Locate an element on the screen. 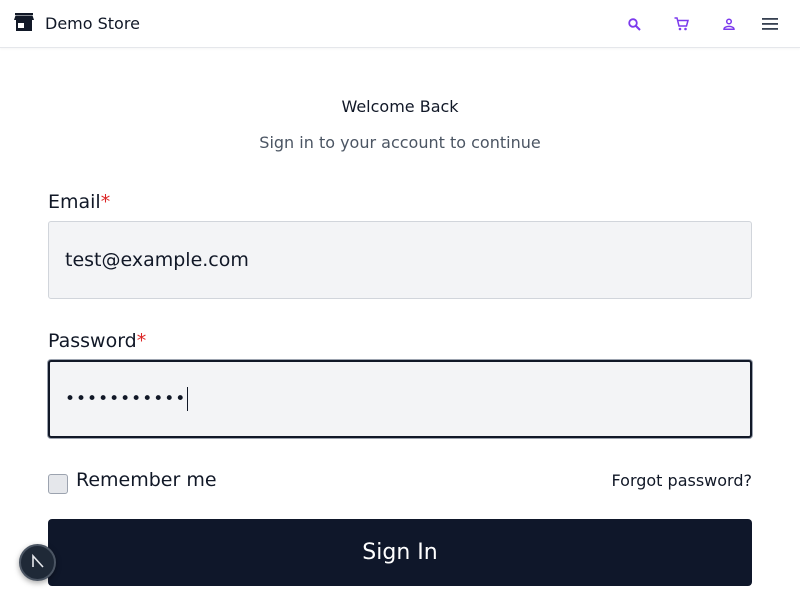 The image size is (800, 600). floating-badge-button is located at coordinates (37, 562).